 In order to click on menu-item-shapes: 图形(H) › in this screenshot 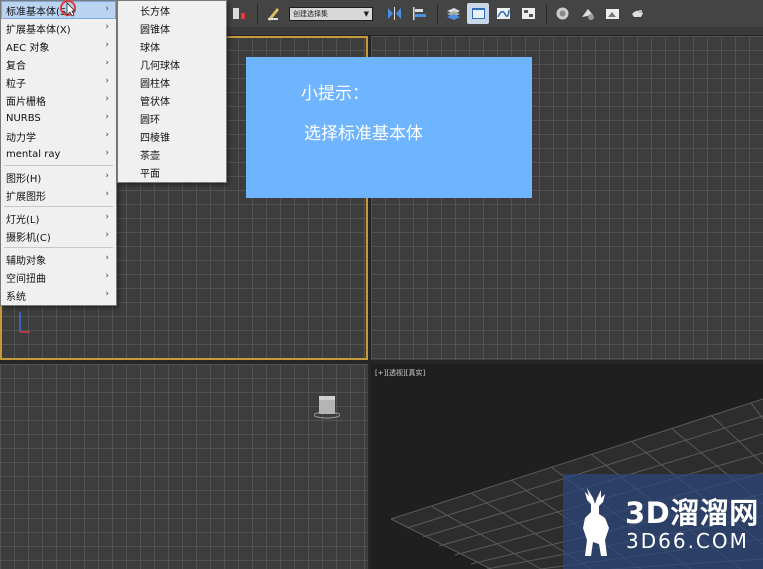, I will do `click(58, 177)`.